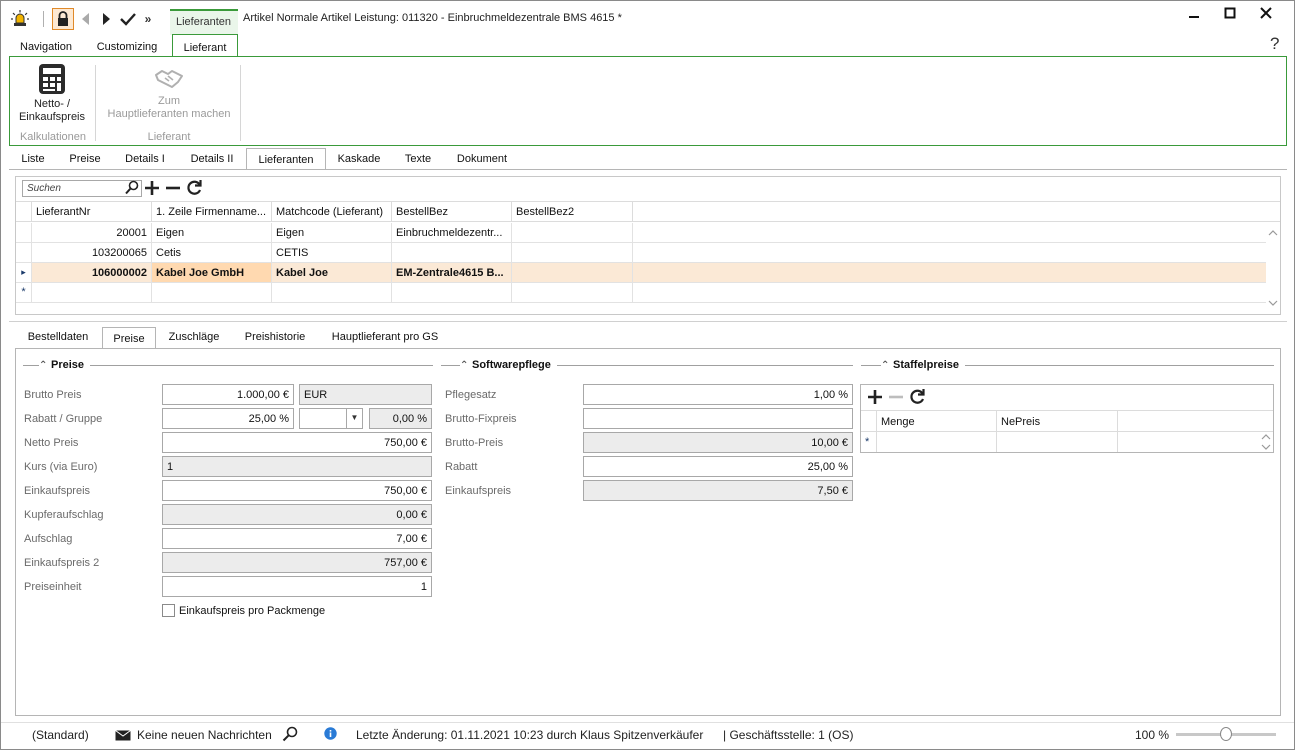 The image size is (1295, 750). What do you see at coordinates (168, 610) in the screenshot?
I see `packmenge-checkbox` at bounding box center [168, 610].